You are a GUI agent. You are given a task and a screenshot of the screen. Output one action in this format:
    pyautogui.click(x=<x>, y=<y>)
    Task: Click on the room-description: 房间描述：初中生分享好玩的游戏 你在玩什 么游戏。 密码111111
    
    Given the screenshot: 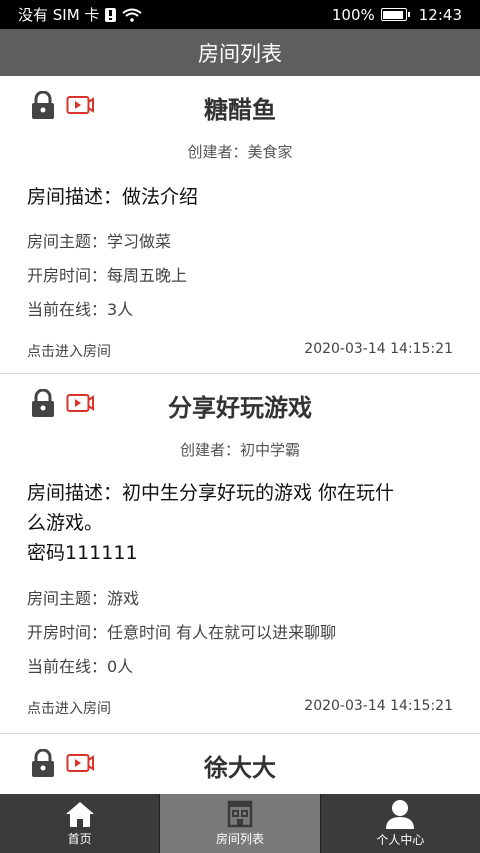 What is the action you would take?
    pyautogui.click(x=240, y=523)
    